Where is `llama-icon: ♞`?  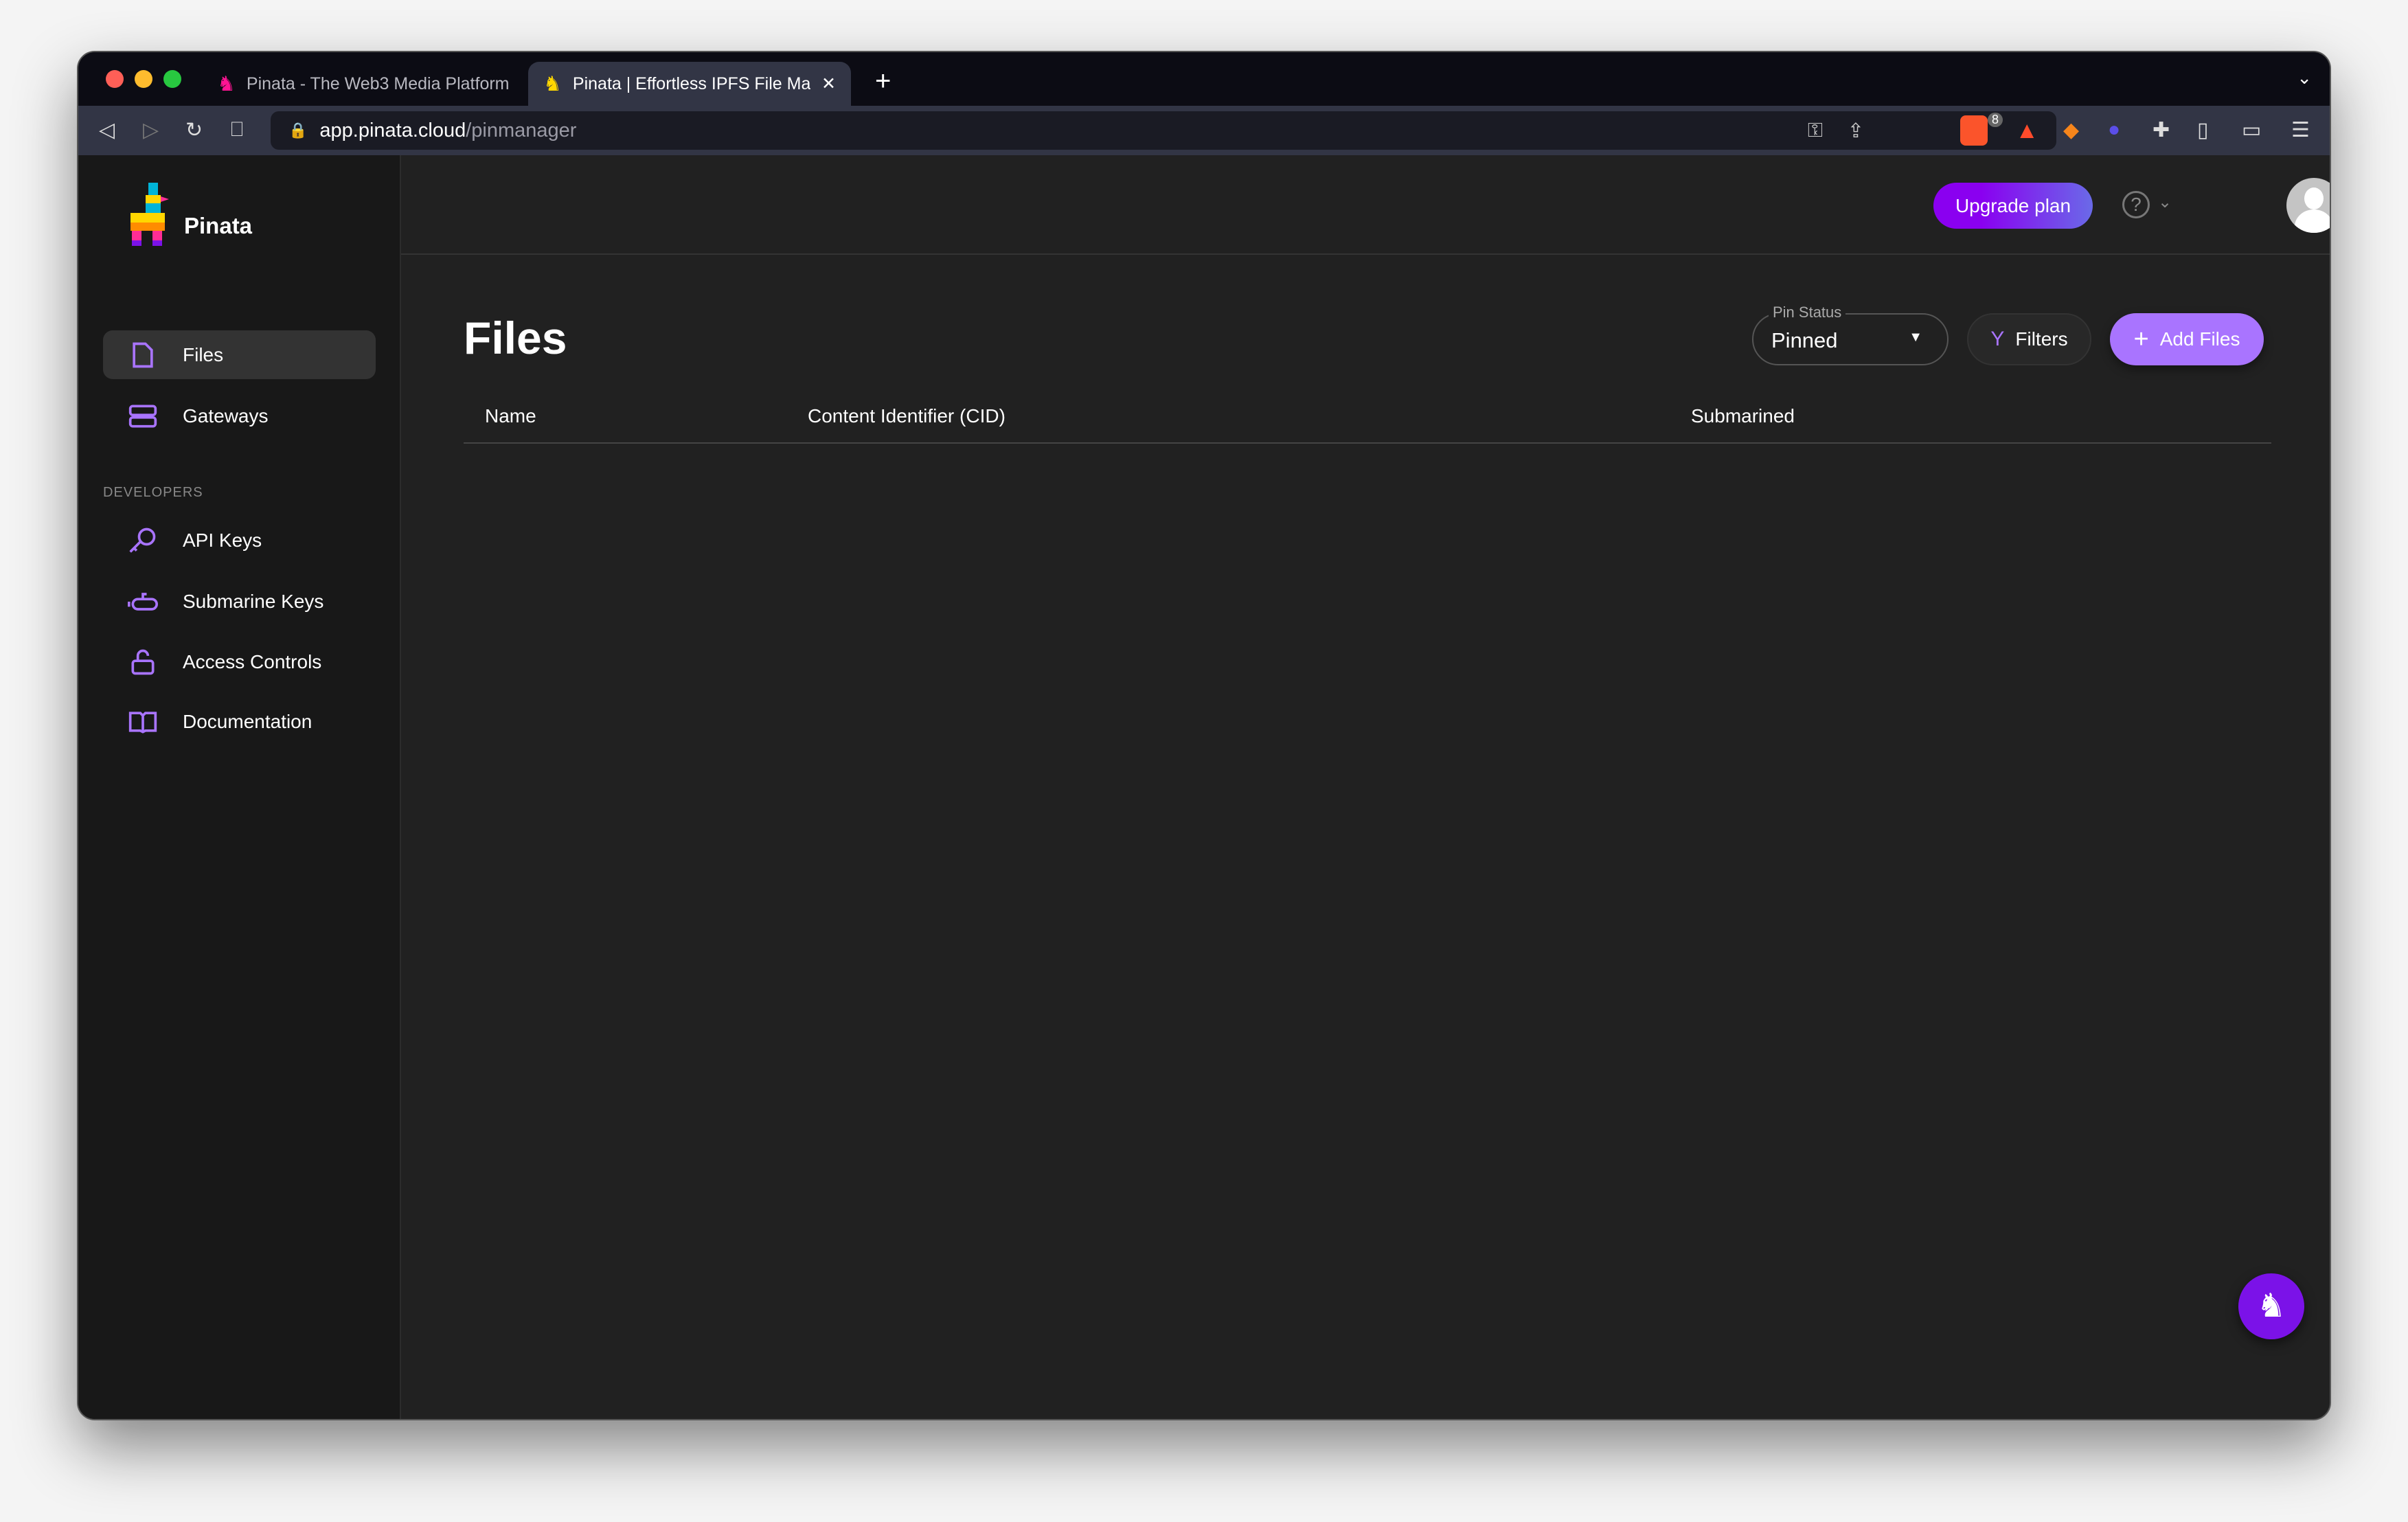 llama-icon: ♞ is located at coordinates (2271, 1306).